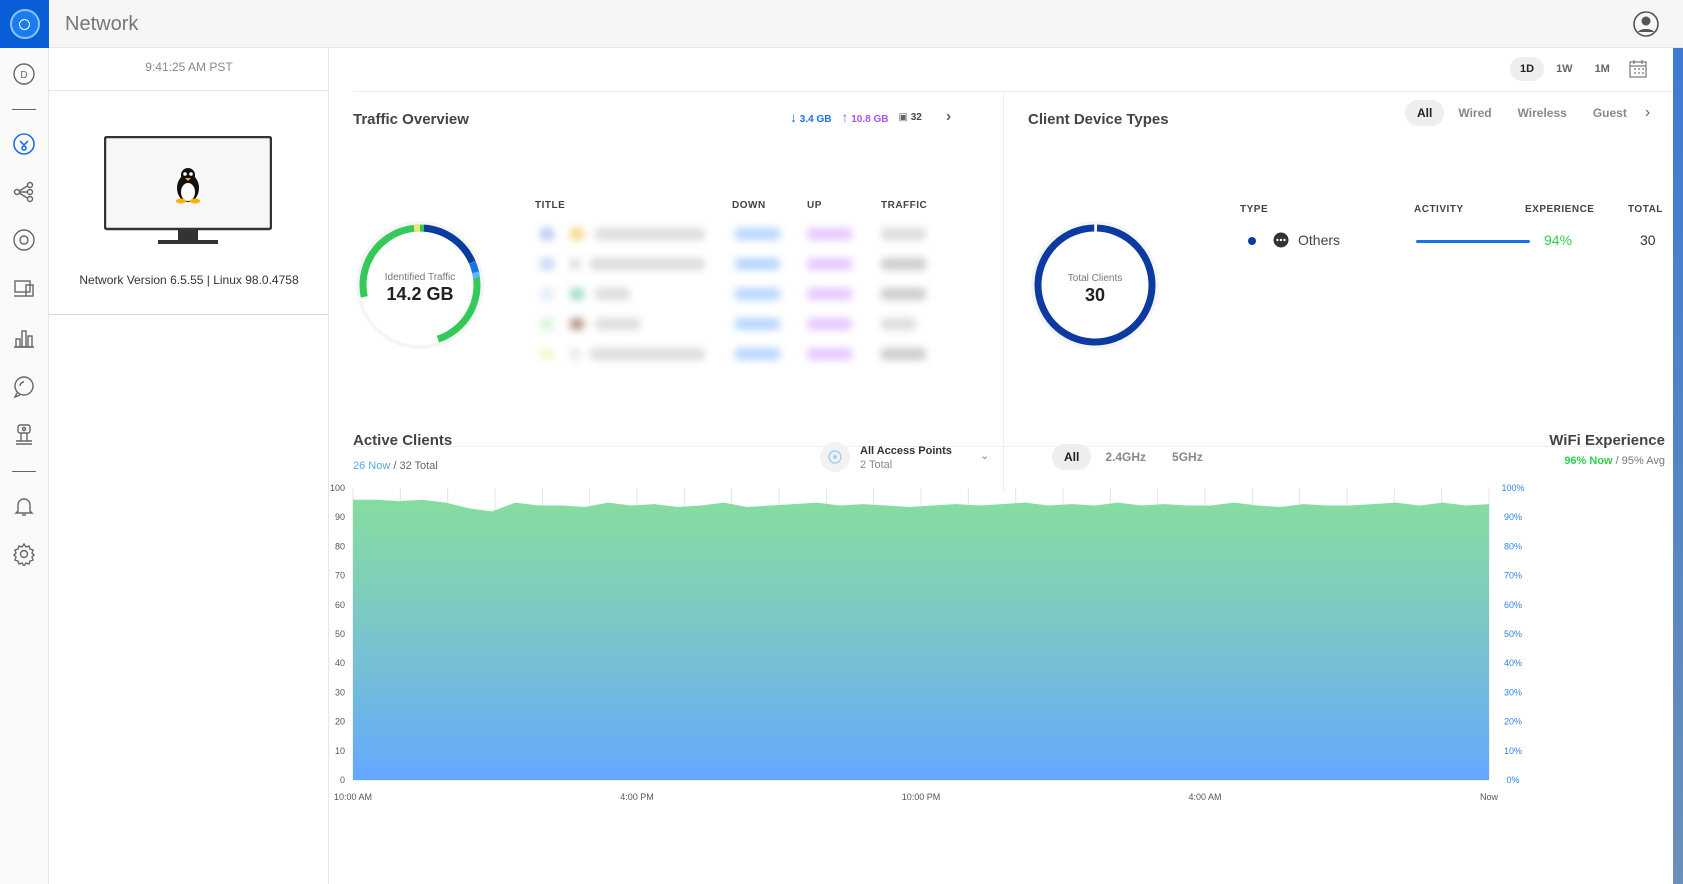 The height and width of the screenshot is (884, 1683). I want to click on band-tabs: All 2.4GHz 5GHz, so click(1133, 457).